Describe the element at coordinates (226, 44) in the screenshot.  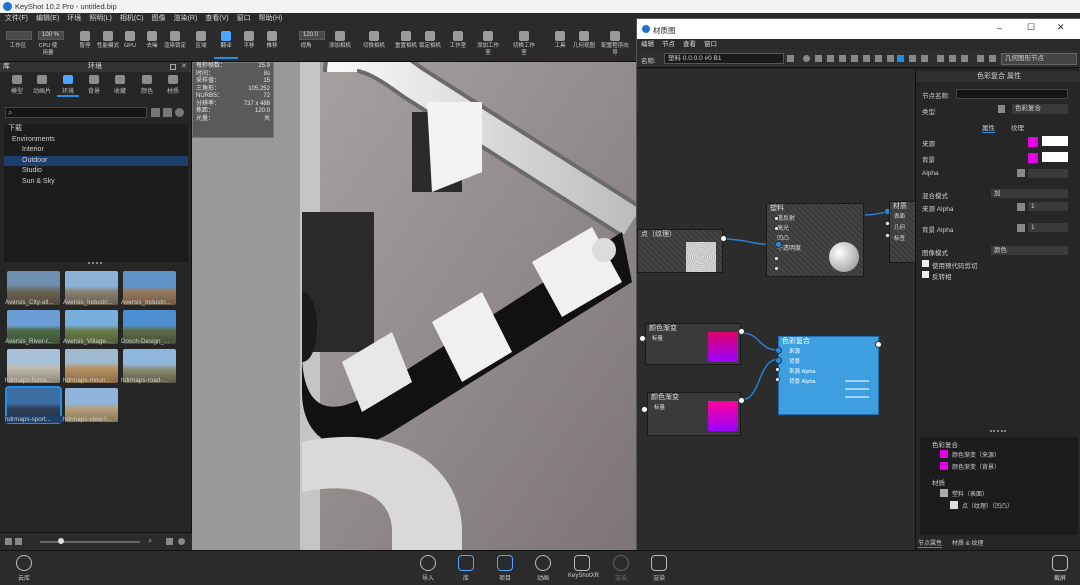
I see `tumble-button: 翻译` at that location.